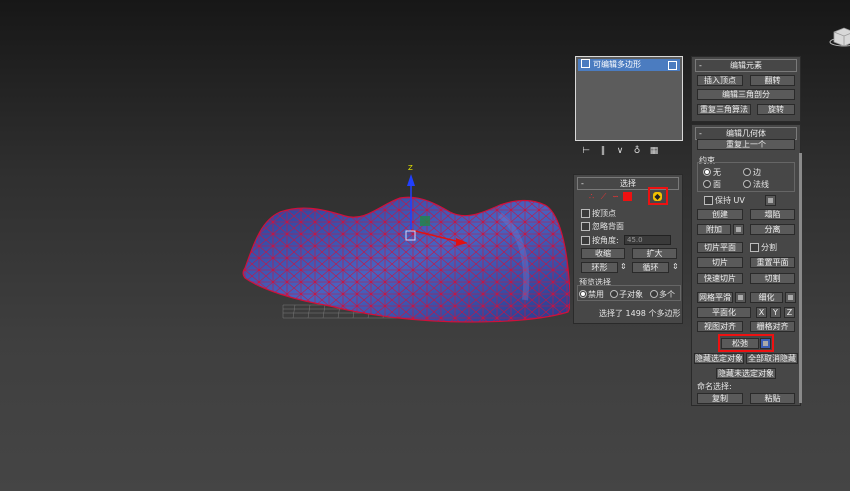 The width and height of the screenshot is (850, 491). I want to click on edit-triangulation-button: 编辑三角剖分, so click(746, 94).